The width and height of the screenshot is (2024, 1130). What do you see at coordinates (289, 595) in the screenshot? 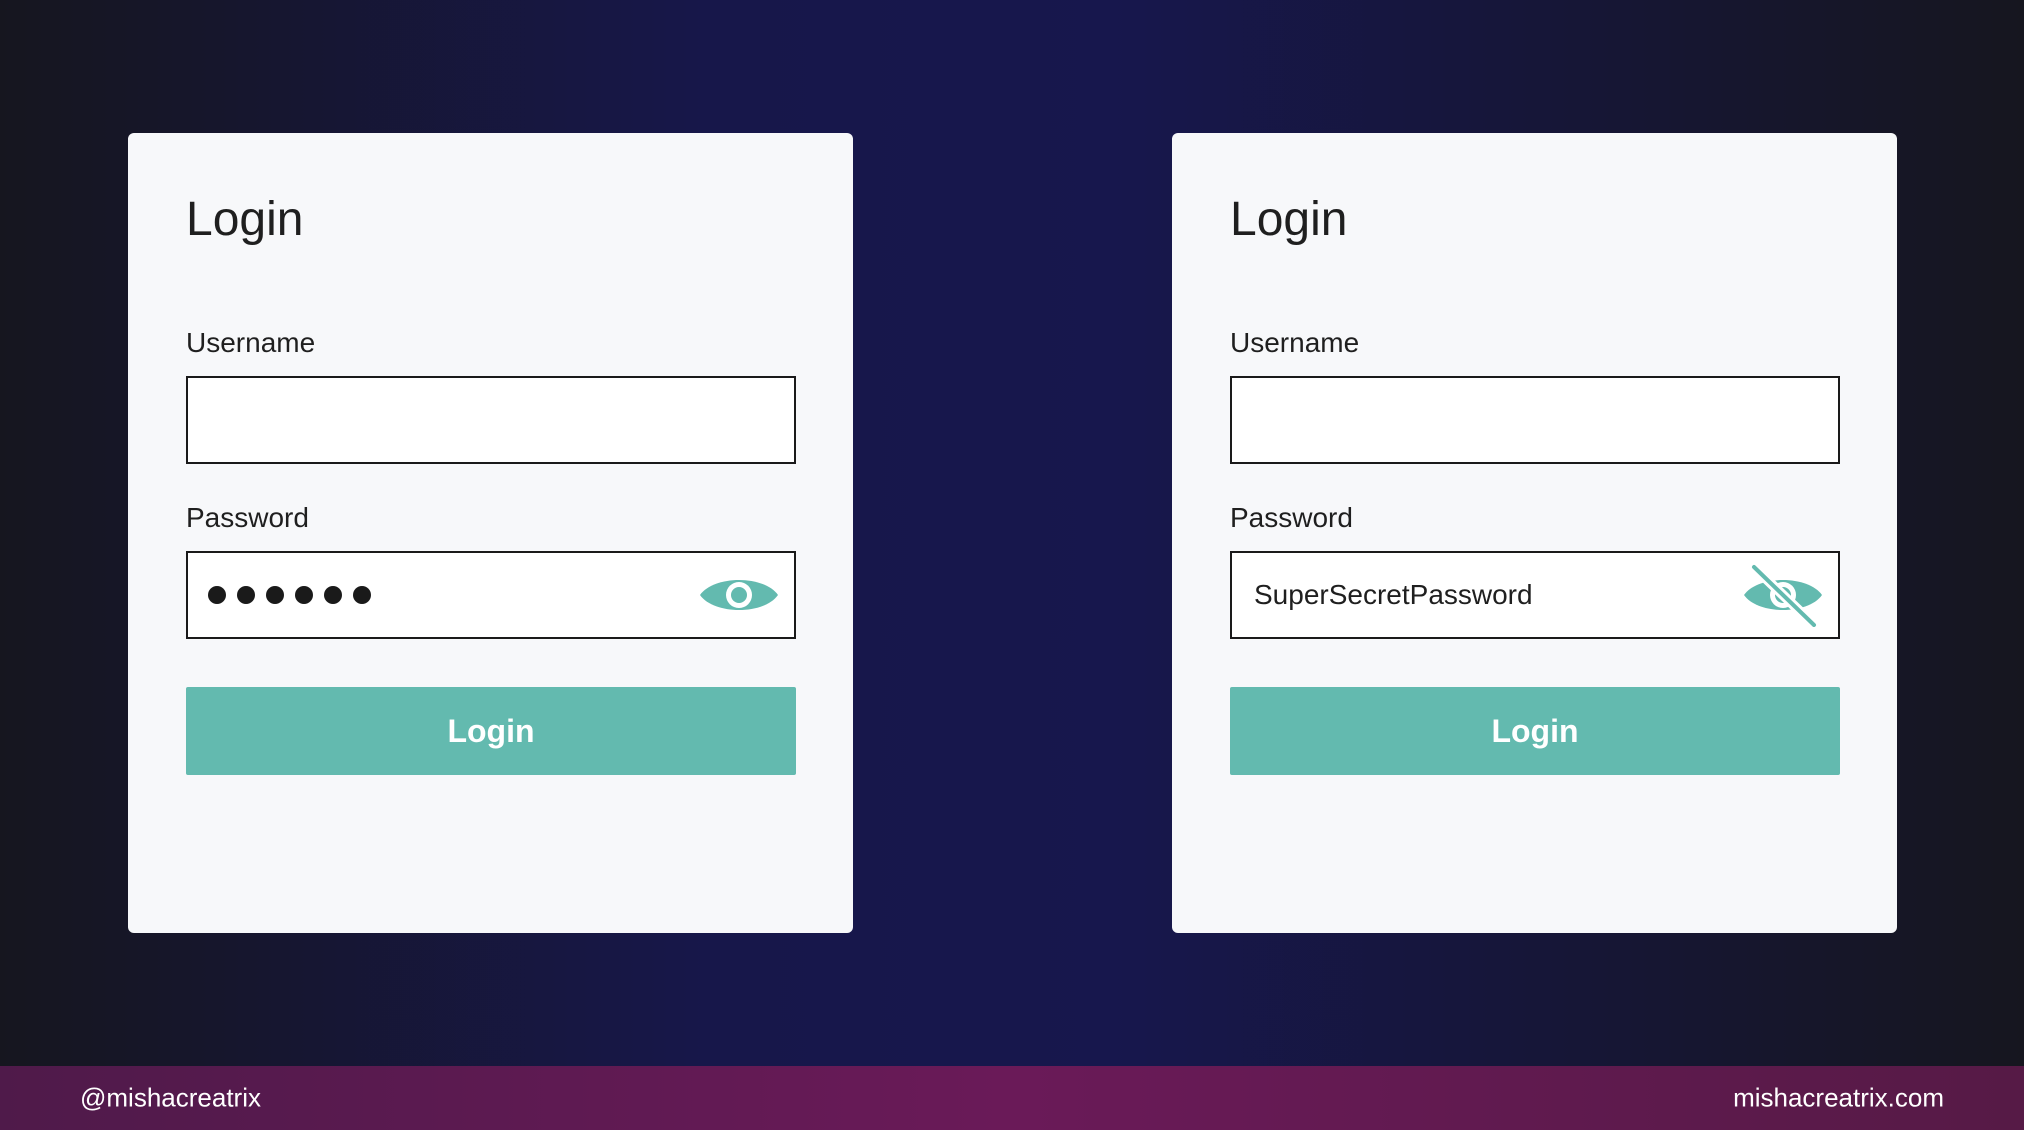
I see `password-mask` at bounding box center [289, 595].